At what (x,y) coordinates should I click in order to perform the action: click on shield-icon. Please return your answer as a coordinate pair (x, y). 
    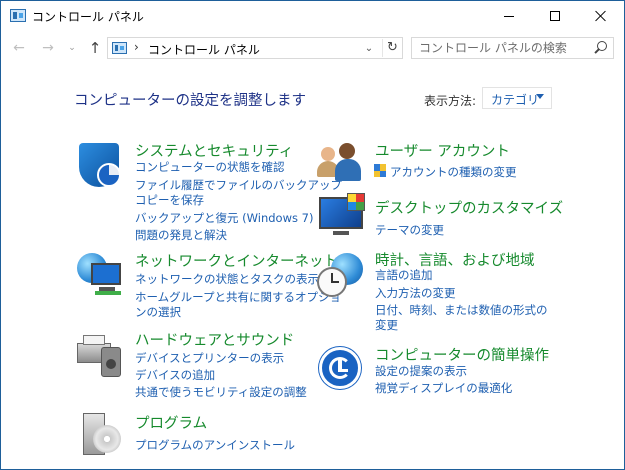
    Looking at the image, I should click on (101, 167).